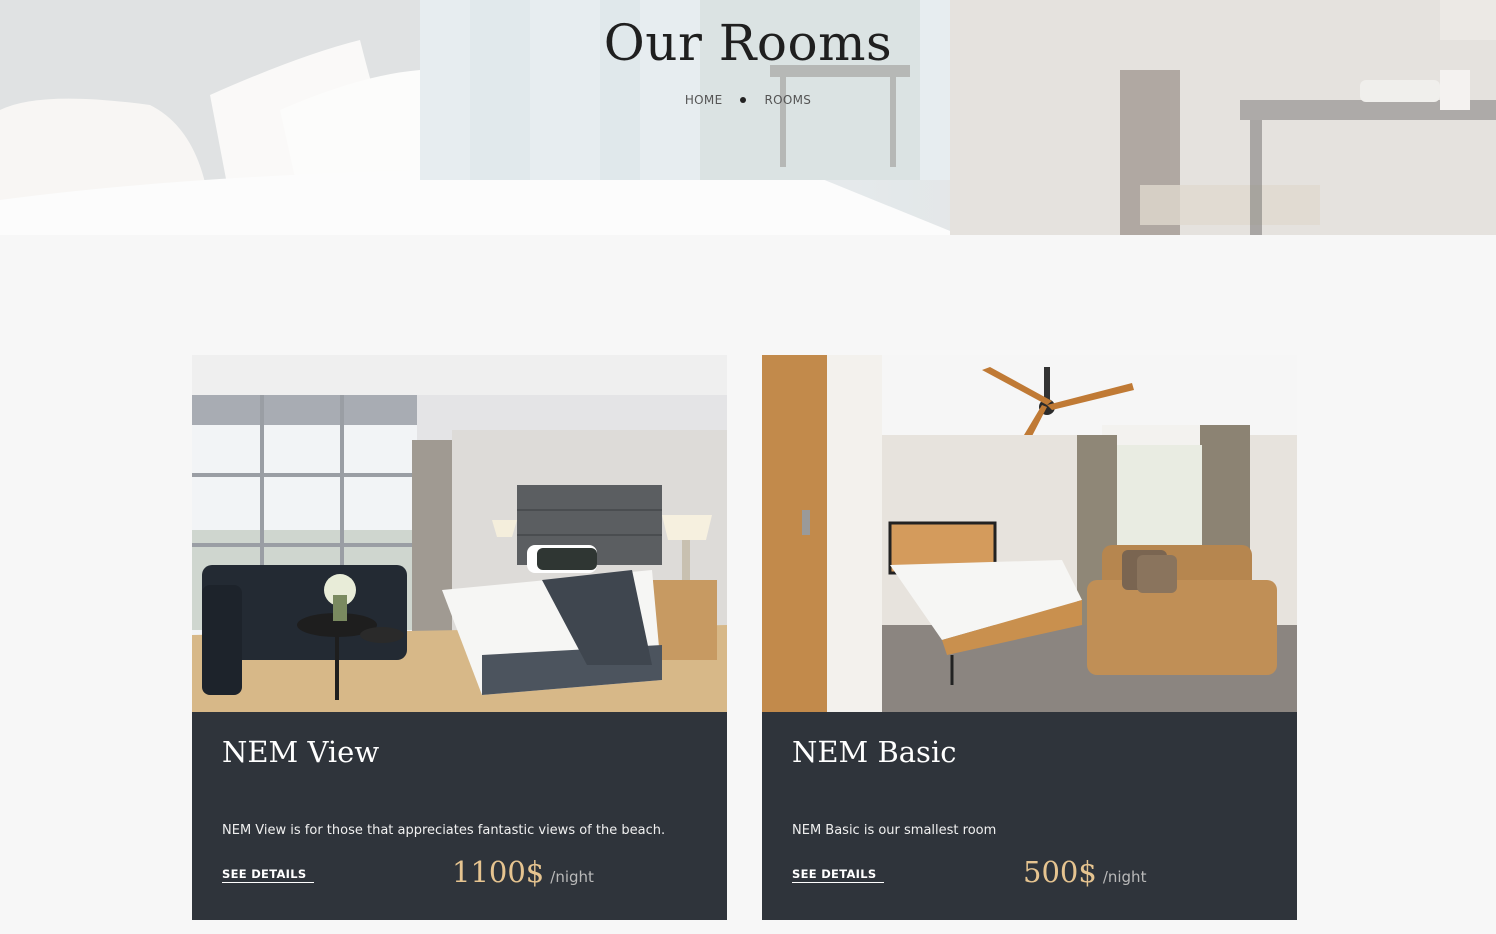 This screenshot has height=934, width=1496. Describe the element at coordinates (788, 100) in the screenshot. I see `breadcrumb-current: ROOMS` at that location.